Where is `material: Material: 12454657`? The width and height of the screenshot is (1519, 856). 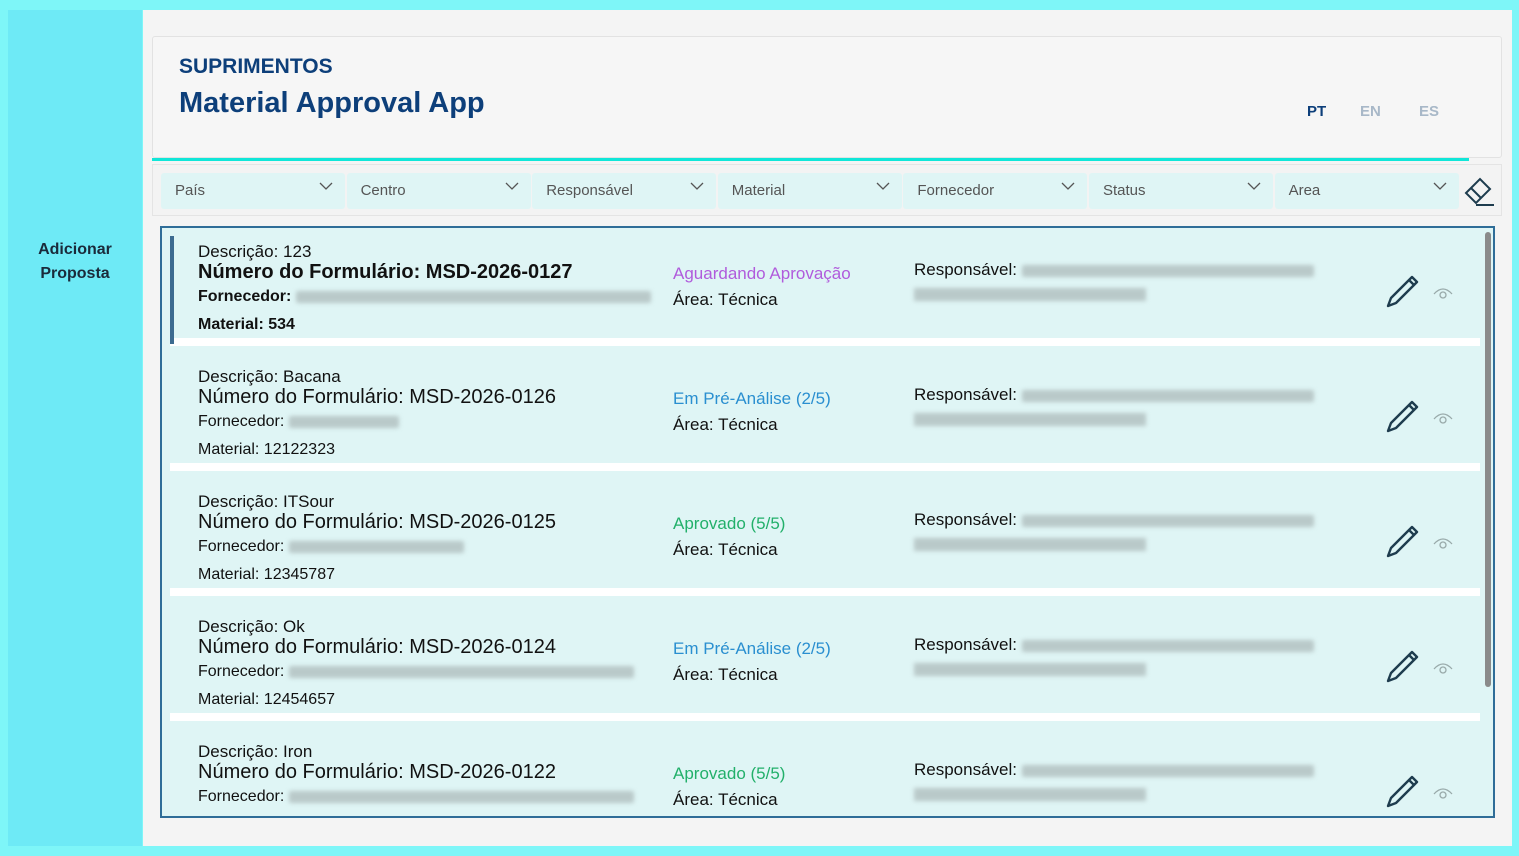 material: Material: 12454657 is located at coordinates (266, 699).